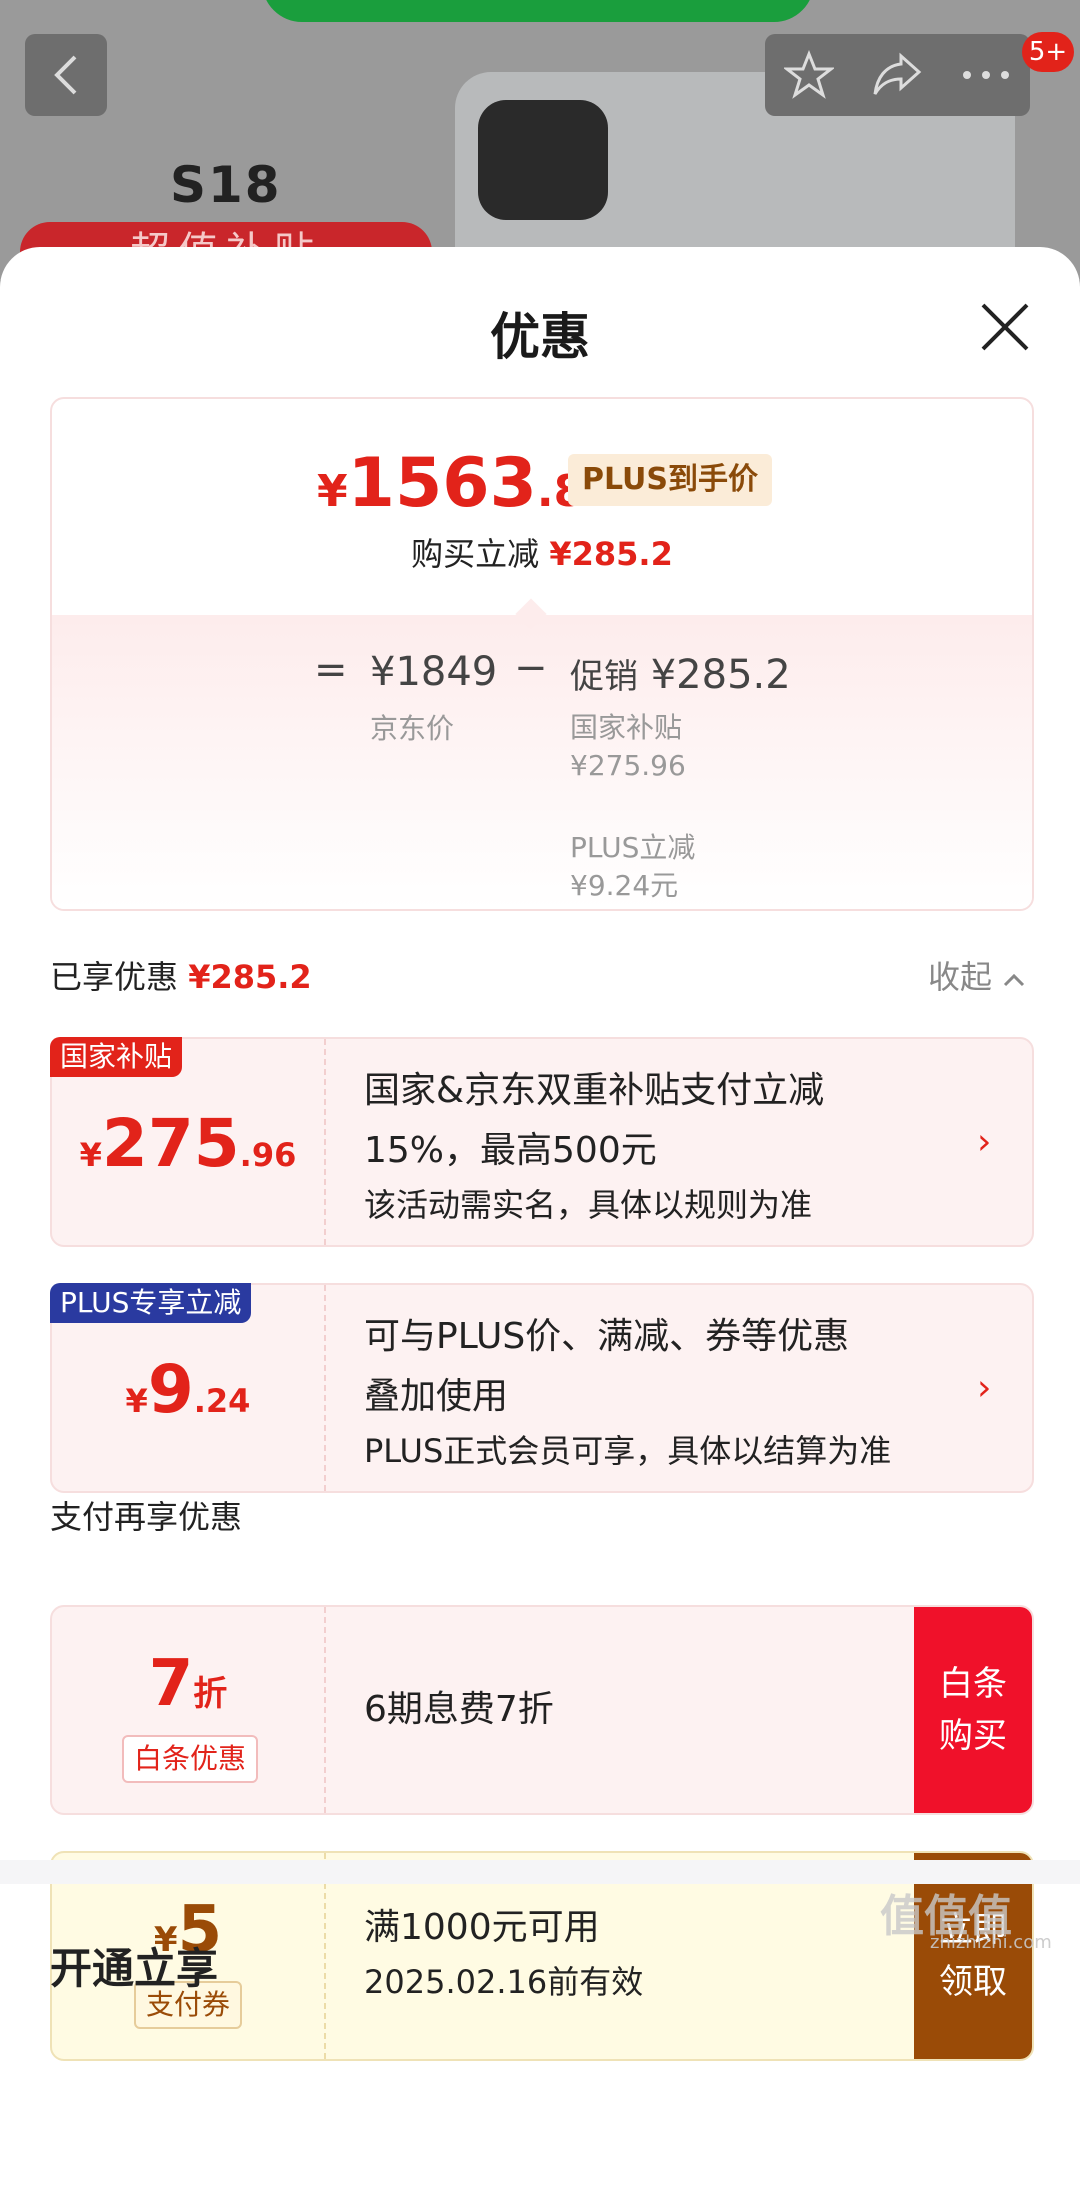 The width and height of the screenshot is (1080, 2207). I want to click on promotion-total: 促销 ¥285.2, so click(680, 675).